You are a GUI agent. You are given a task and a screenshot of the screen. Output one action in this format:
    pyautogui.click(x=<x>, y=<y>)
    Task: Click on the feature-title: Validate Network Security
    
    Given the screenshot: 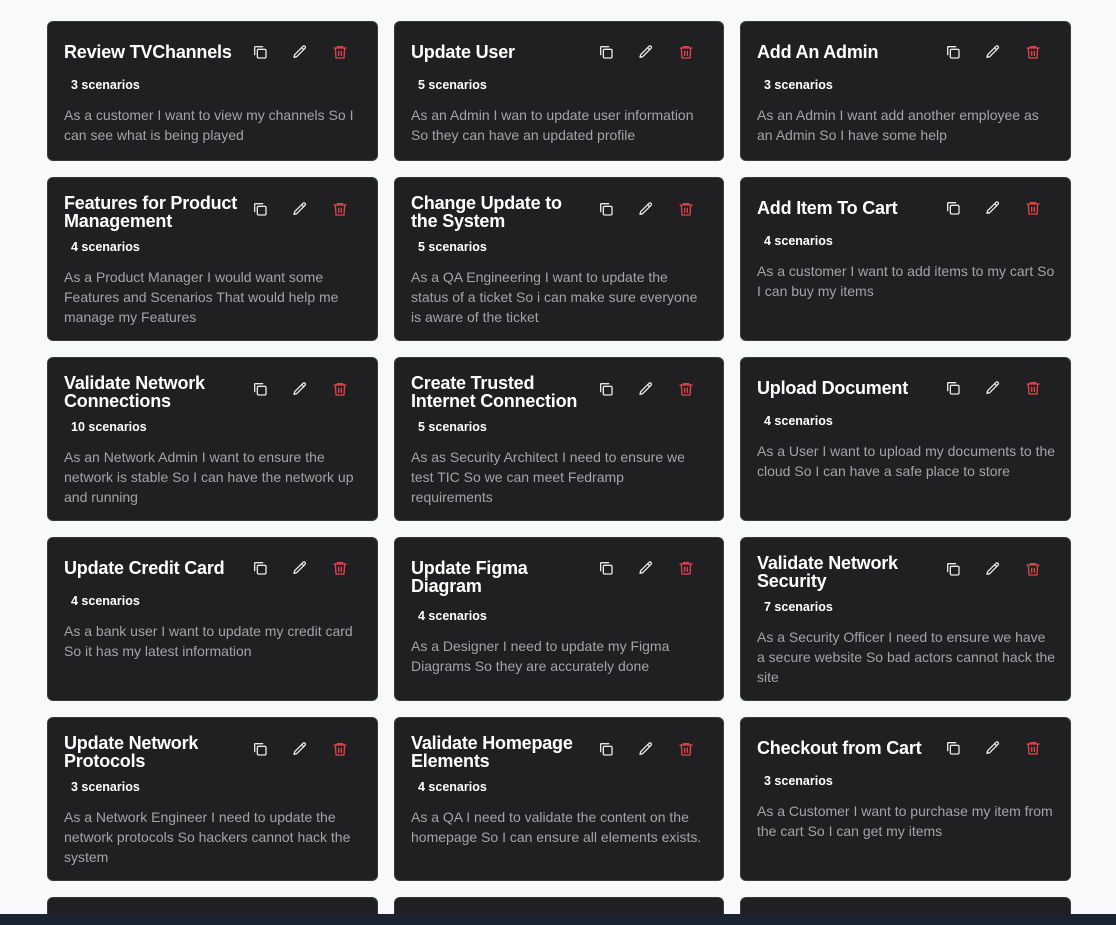 What is the action you would take?
    pyautogui.click(x=845, y=572)
    